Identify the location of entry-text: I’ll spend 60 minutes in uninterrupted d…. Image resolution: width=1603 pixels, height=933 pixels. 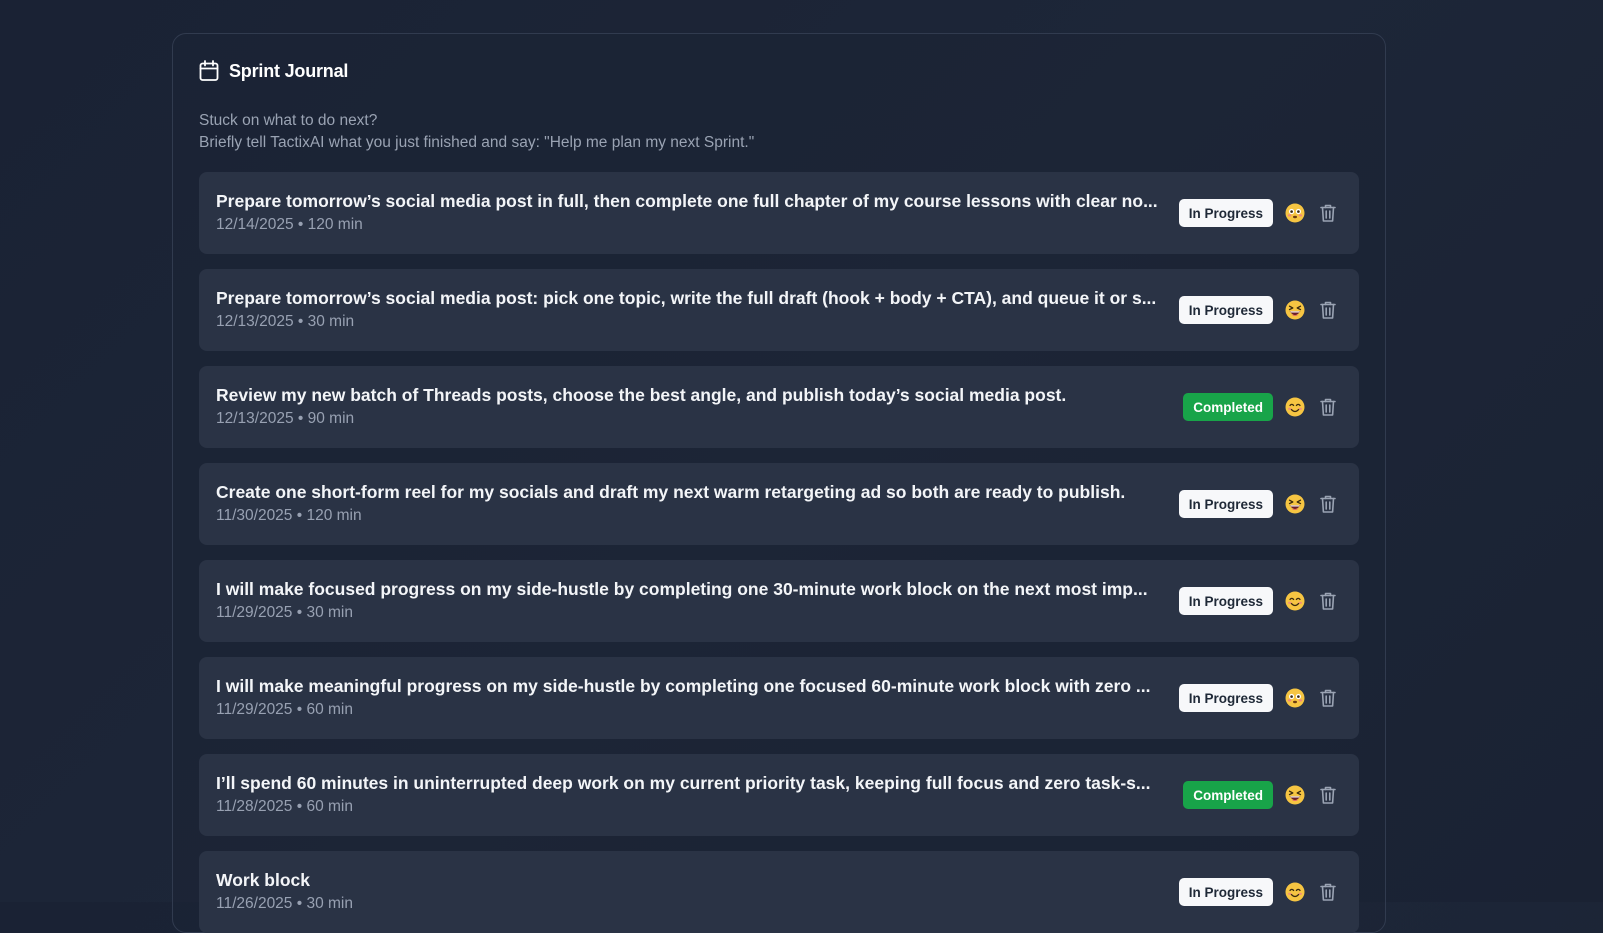
(688, 794).